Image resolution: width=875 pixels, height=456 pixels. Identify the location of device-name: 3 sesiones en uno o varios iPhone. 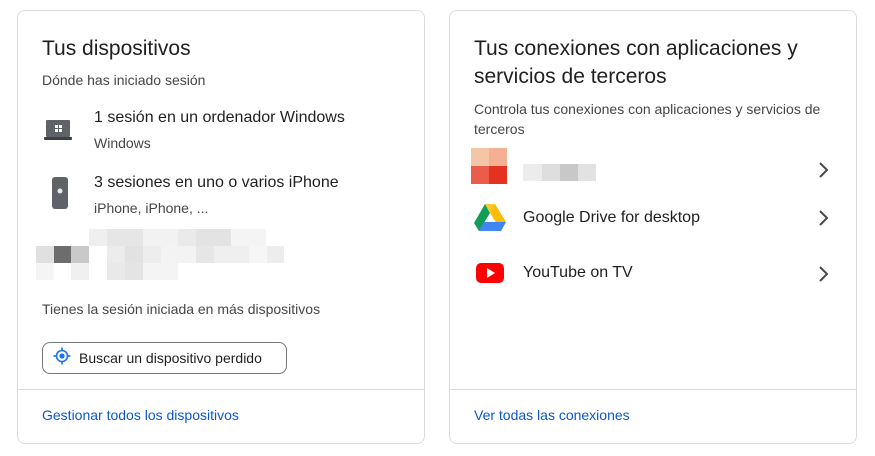
(216, 182).